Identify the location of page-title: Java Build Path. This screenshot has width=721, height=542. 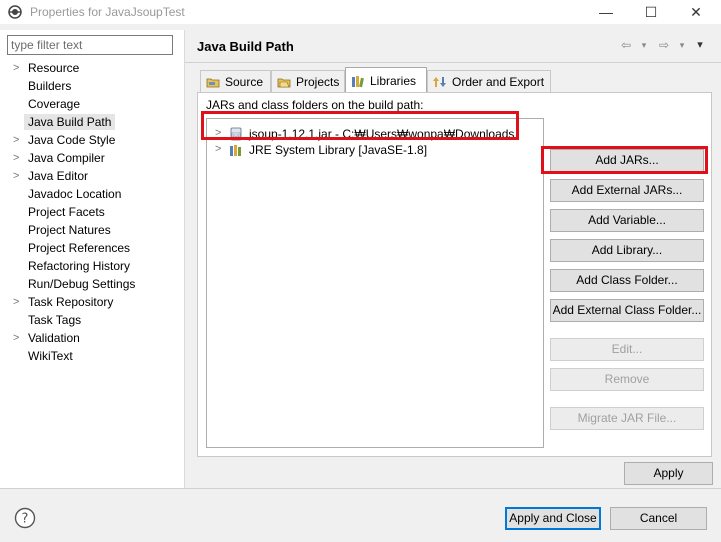
(245, 46).